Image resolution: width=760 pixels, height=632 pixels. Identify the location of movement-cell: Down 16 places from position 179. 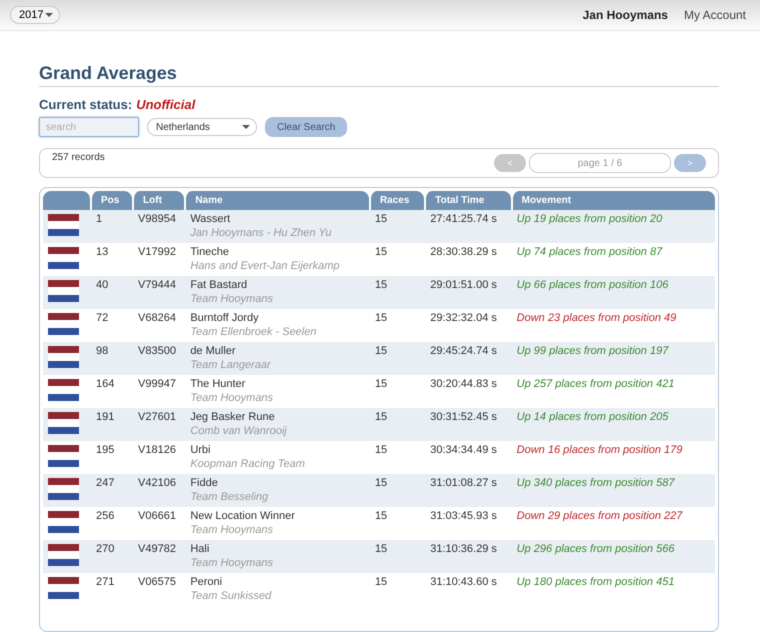
(599, 450).